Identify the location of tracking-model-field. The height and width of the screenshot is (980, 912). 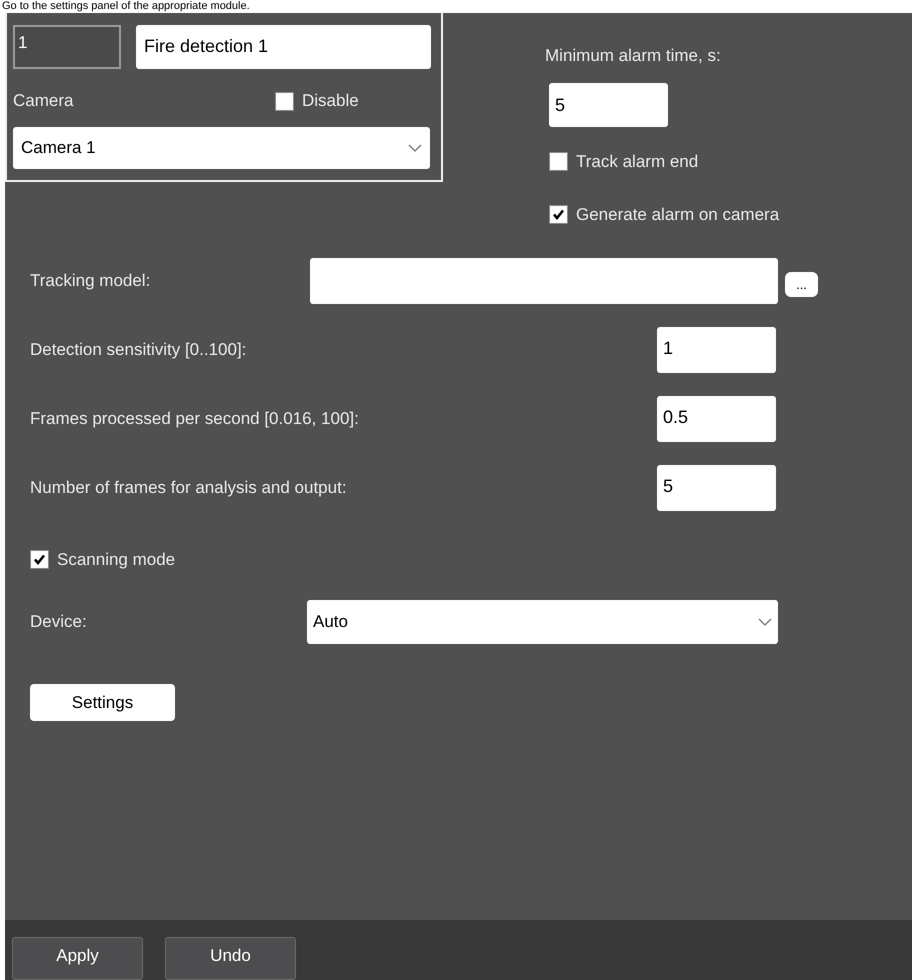
(544, 281).